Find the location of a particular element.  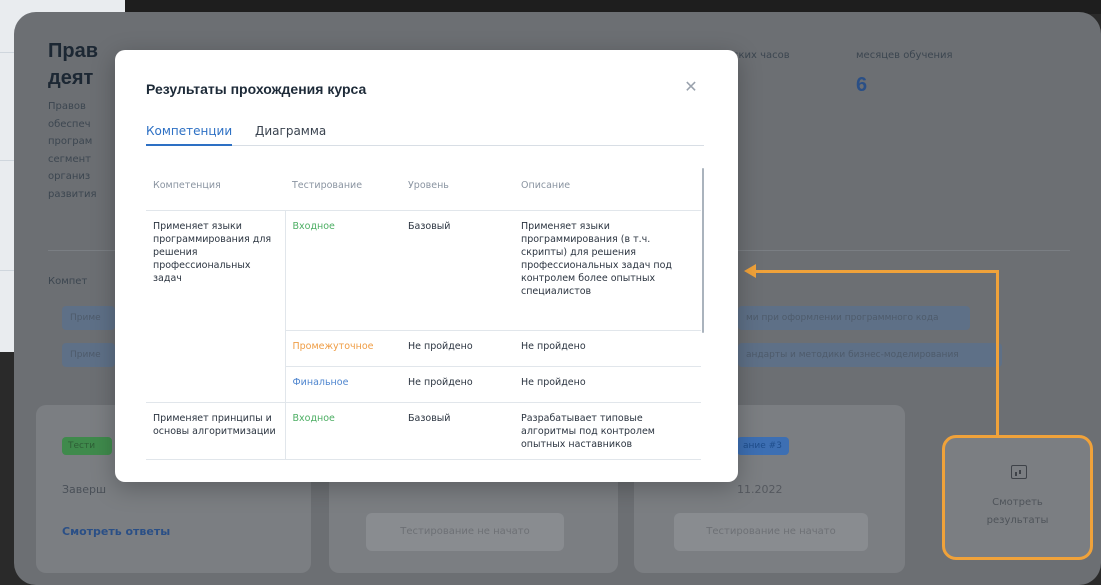

view-results-button: Смотреть результаты is located at coordinates (1017, 497).